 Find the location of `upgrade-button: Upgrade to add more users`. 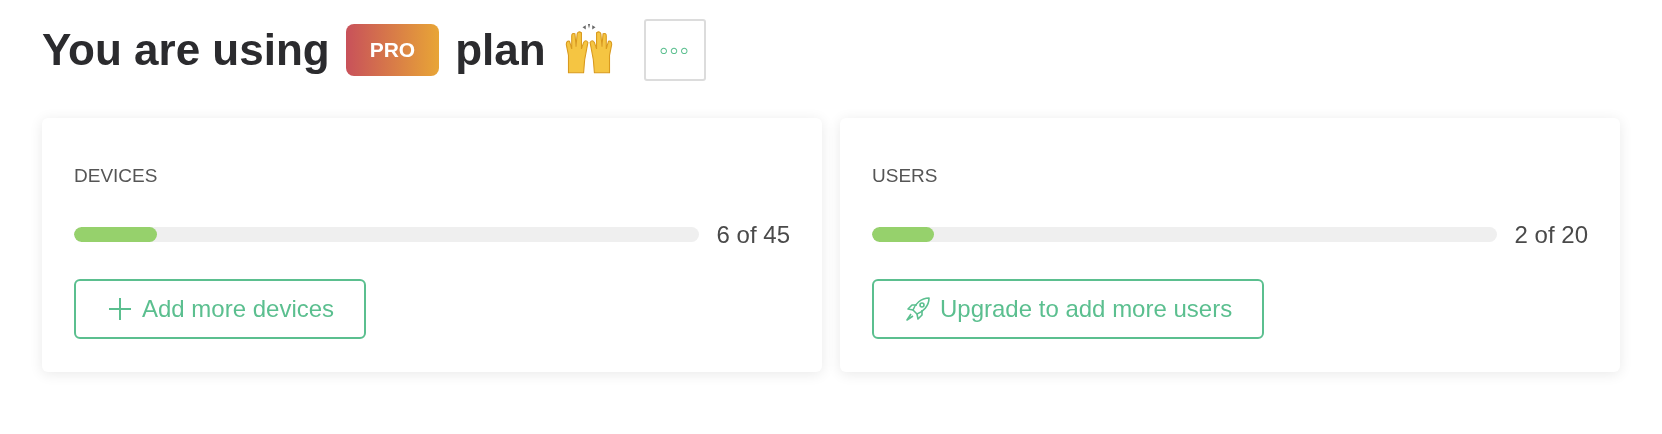

upgrade-button: Upgrade to add more users is located at coordinates (1068, 308).